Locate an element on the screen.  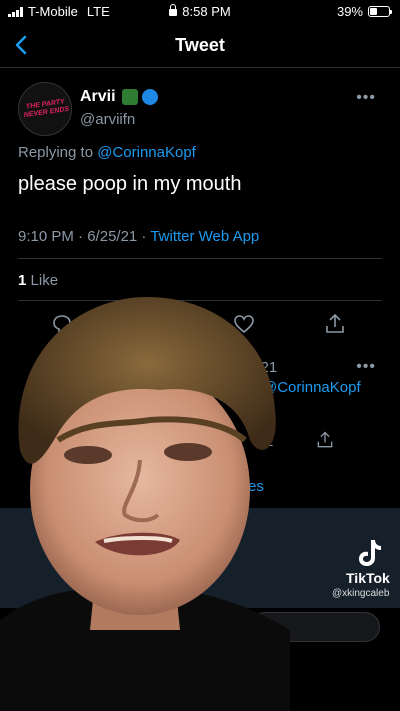
tweet-text: please poop in my mouth is located at coordinates (130, 184).